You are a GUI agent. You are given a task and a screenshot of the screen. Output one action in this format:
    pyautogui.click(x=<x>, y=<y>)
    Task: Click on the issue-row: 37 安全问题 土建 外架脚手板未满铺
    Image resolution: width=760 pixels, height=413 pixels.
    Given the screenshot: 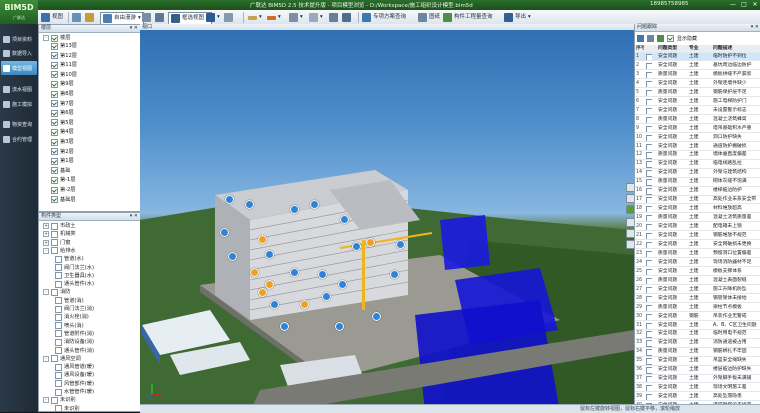 What is the action you would take?
    pyautogui.click(x=697, y=379)
    